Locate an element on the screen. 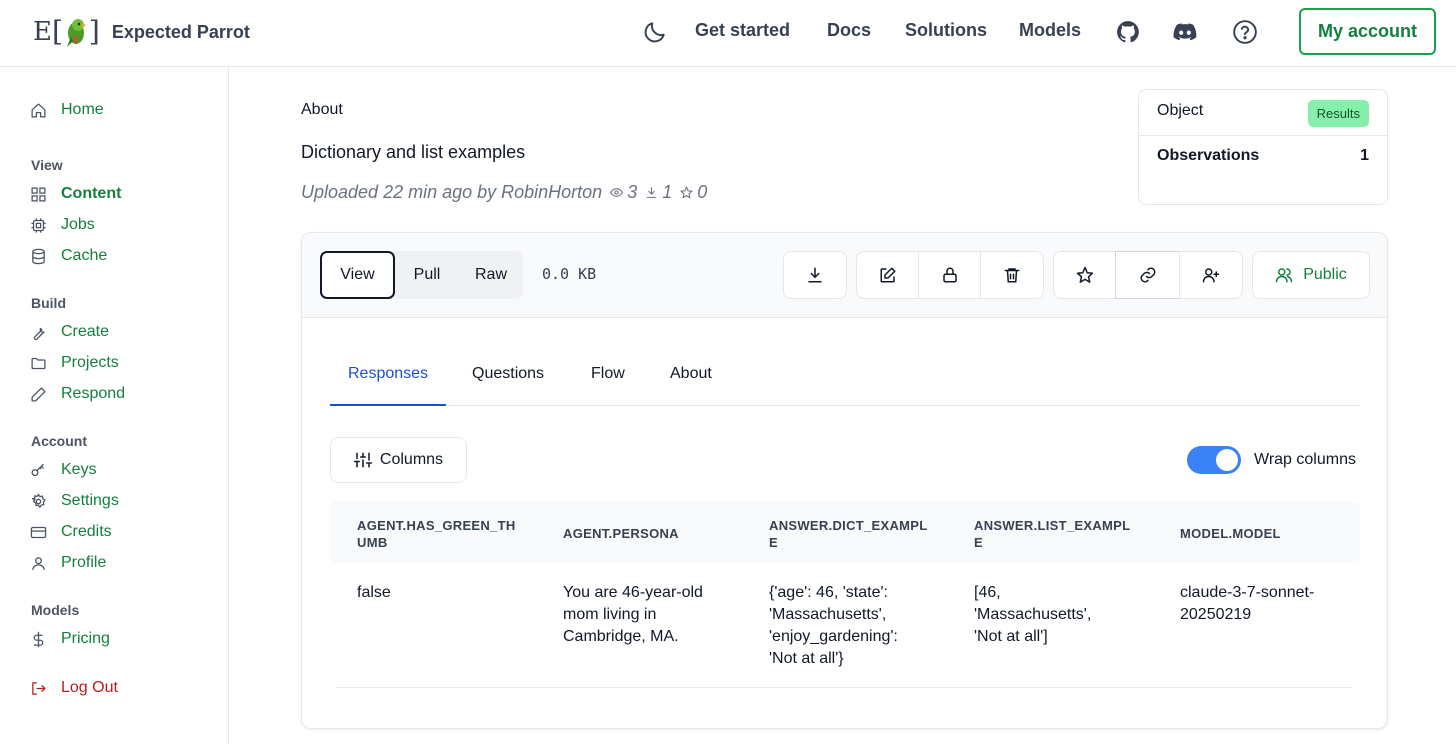  sidebar-item-label: Settings is located at coordinates (90, 500).